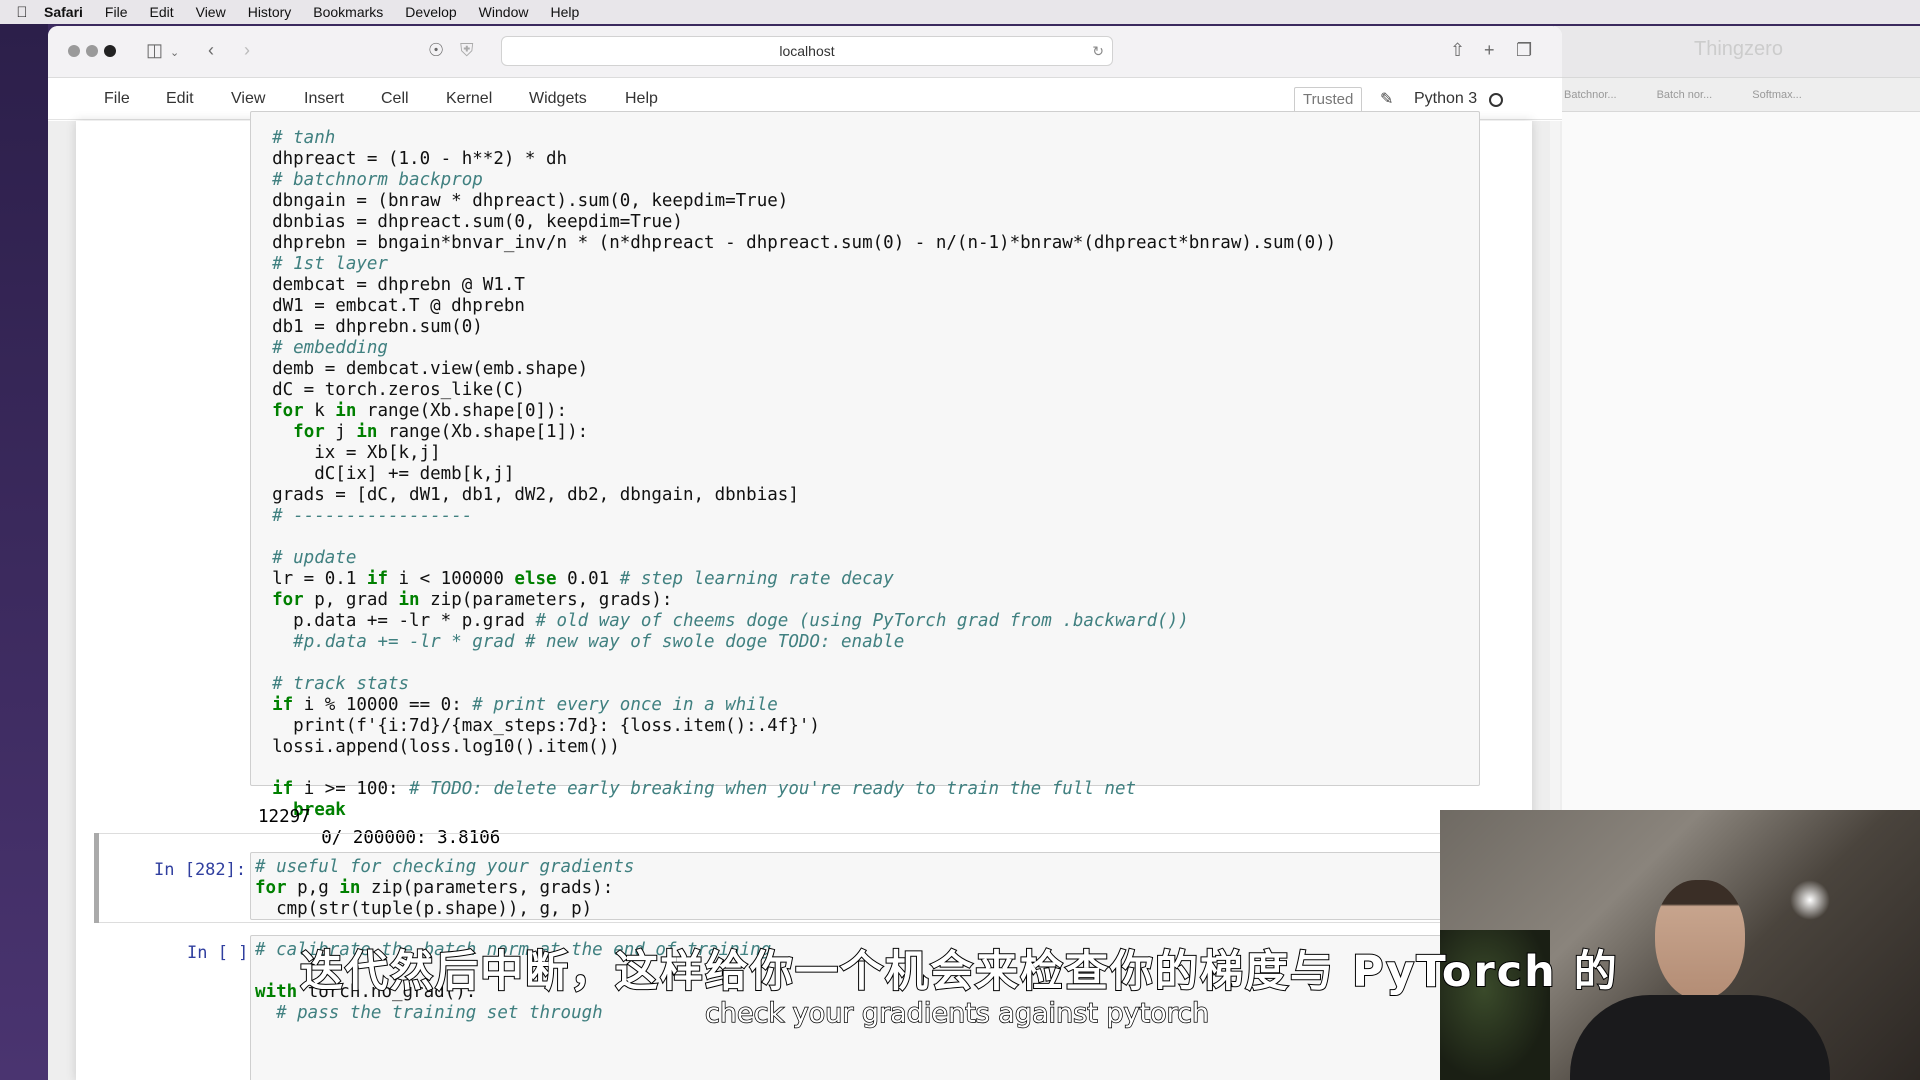  Describe the element at coordinates (793, 558) in the screenshot. I see `code-line: # update` at that location.